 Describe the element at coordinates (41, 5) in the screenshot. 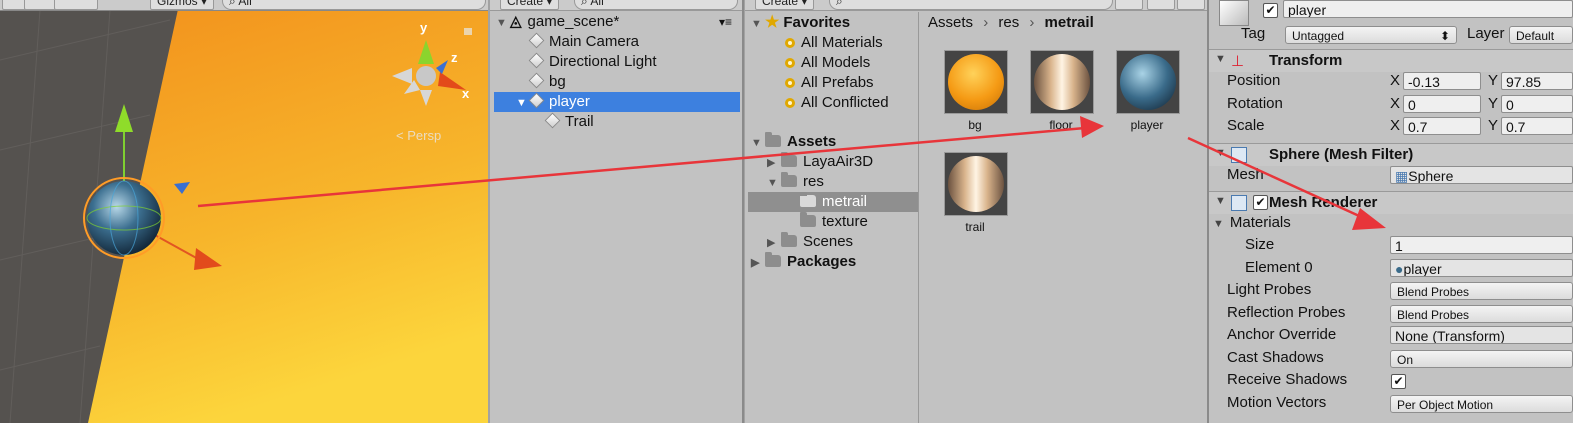

I see `audio-toggle-button` at that location.